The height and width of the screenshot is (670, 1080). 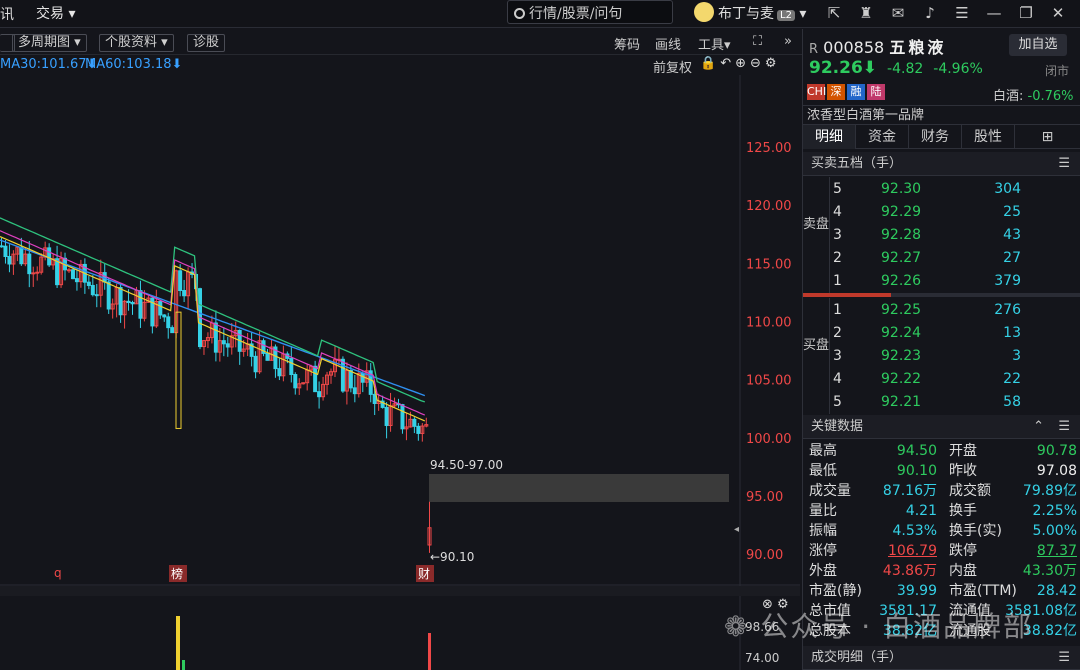 What do you see at coordinates (757, 41) in the screenshot?
I see `fullscreen-icon: ⛶` at bounding box center [757, 41].